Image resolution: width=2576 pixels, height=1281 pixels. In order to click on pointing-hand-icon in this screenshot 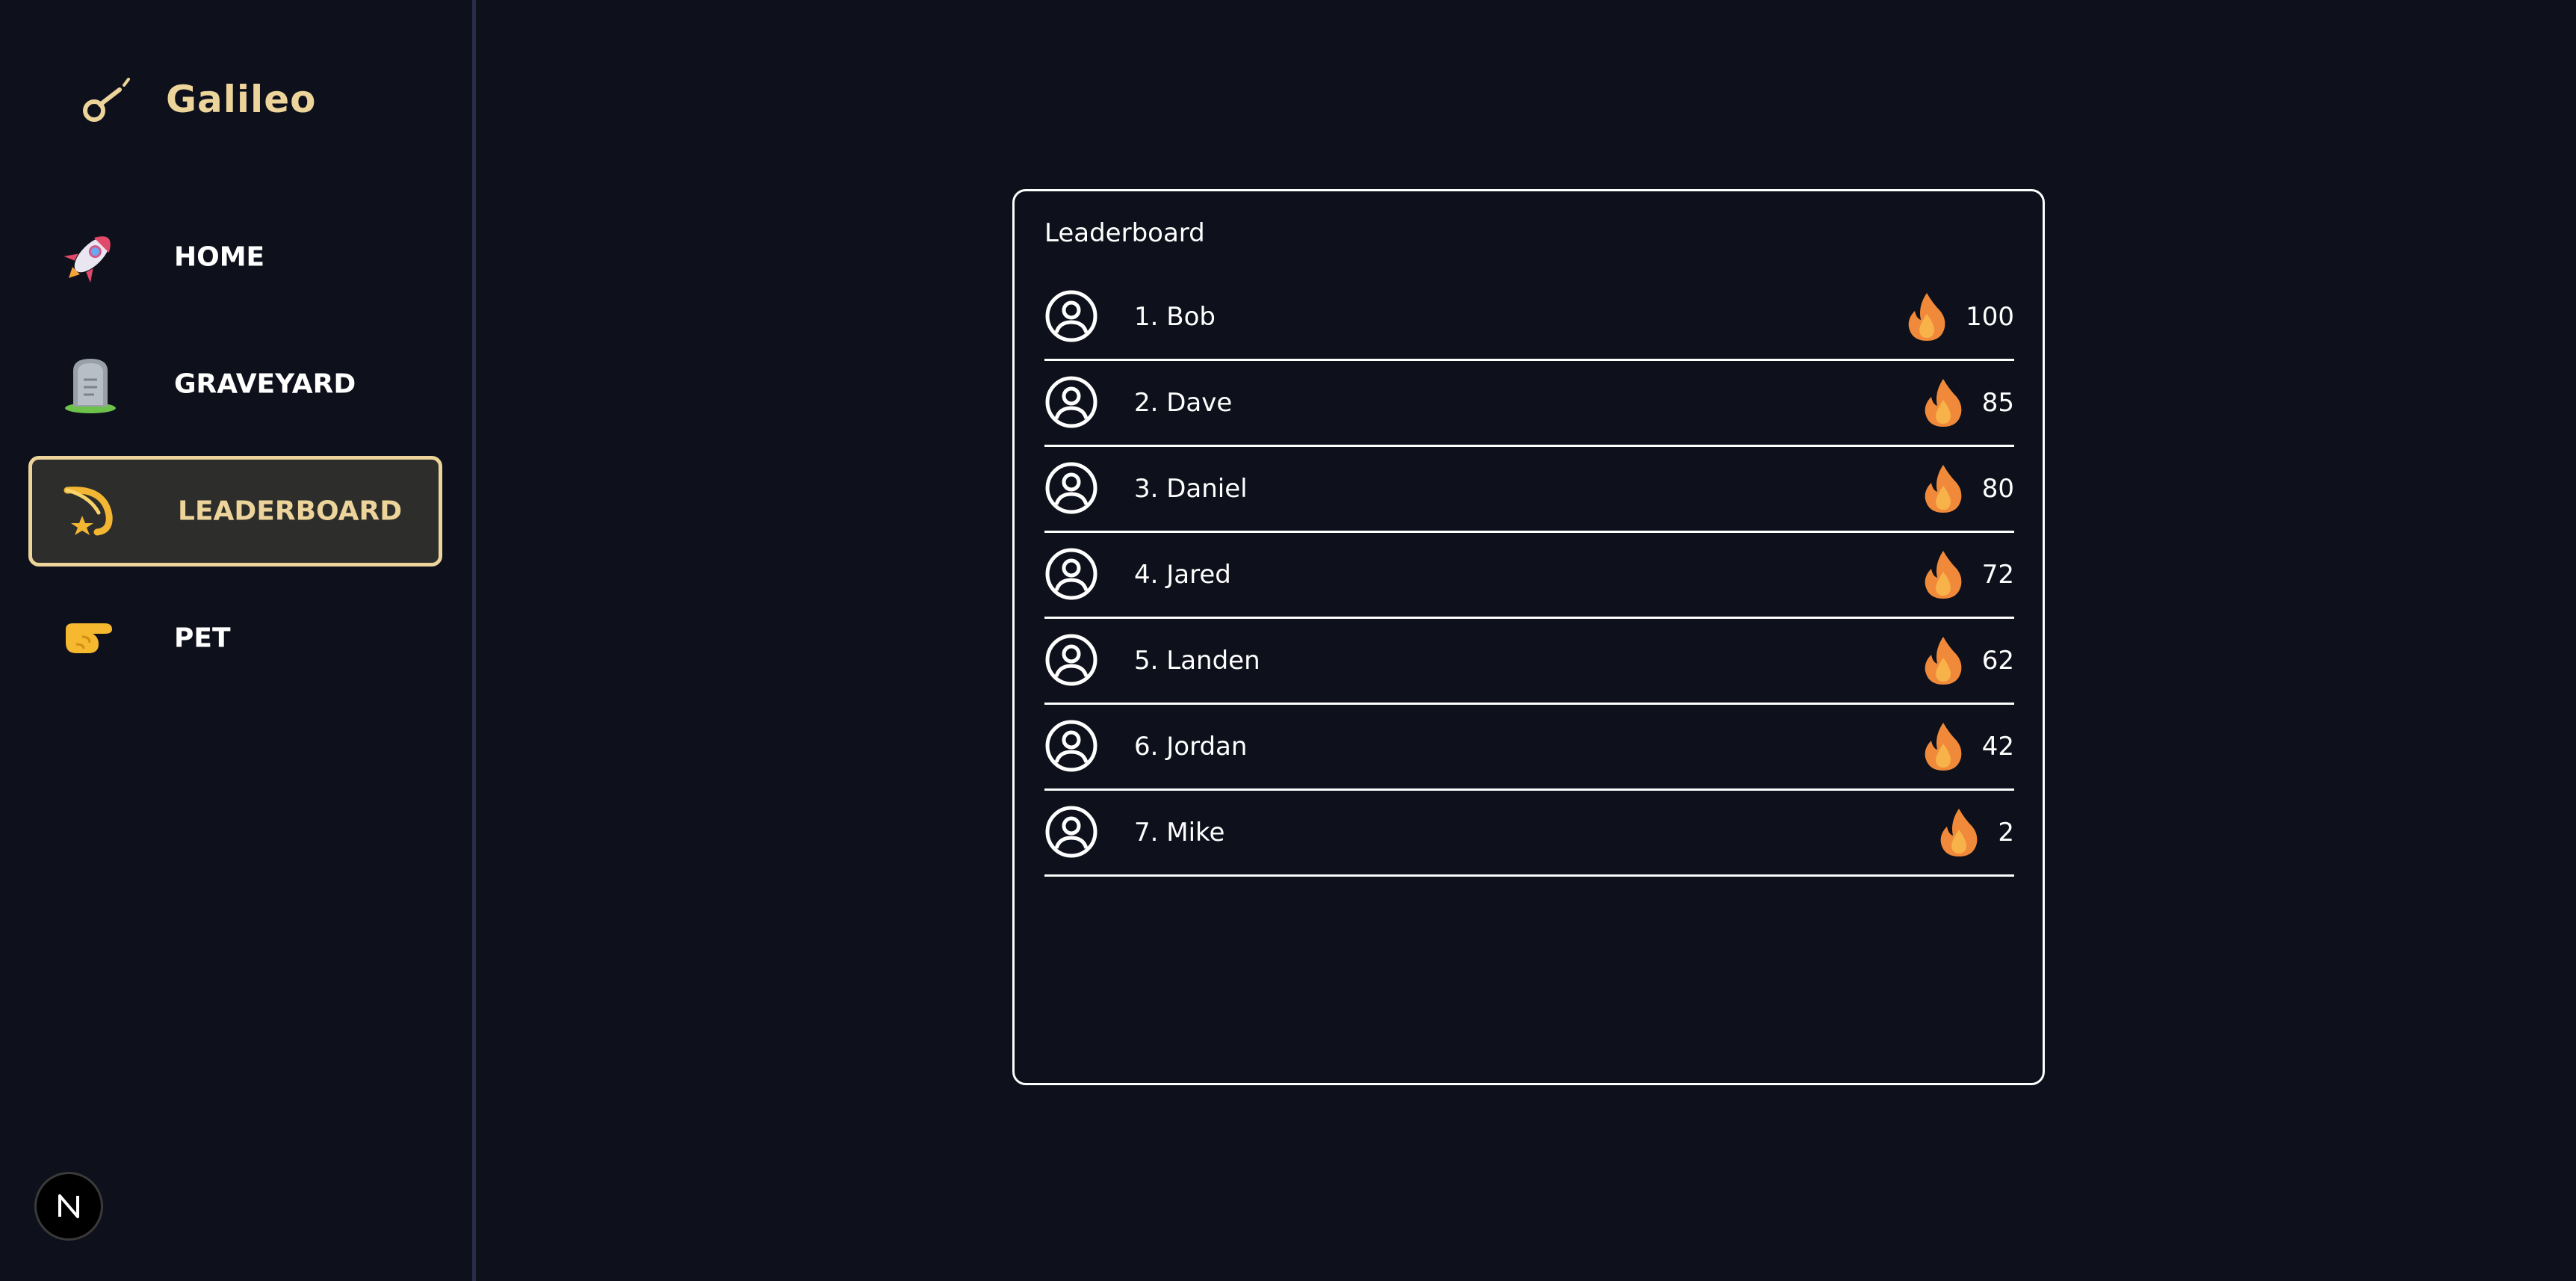, I will do `click(89, 638)`.